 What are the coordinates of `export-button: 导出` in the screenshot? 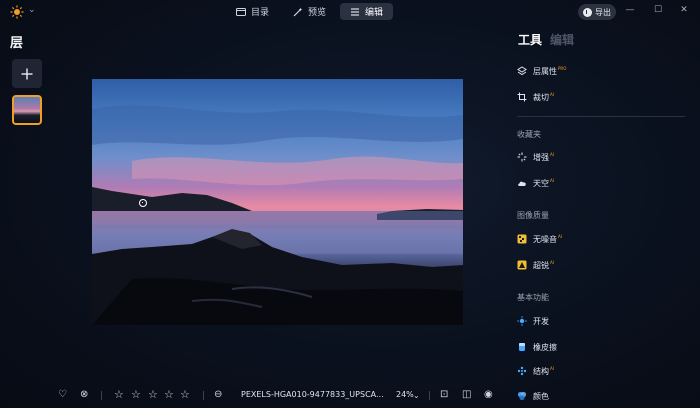 It's located at (597, 12).